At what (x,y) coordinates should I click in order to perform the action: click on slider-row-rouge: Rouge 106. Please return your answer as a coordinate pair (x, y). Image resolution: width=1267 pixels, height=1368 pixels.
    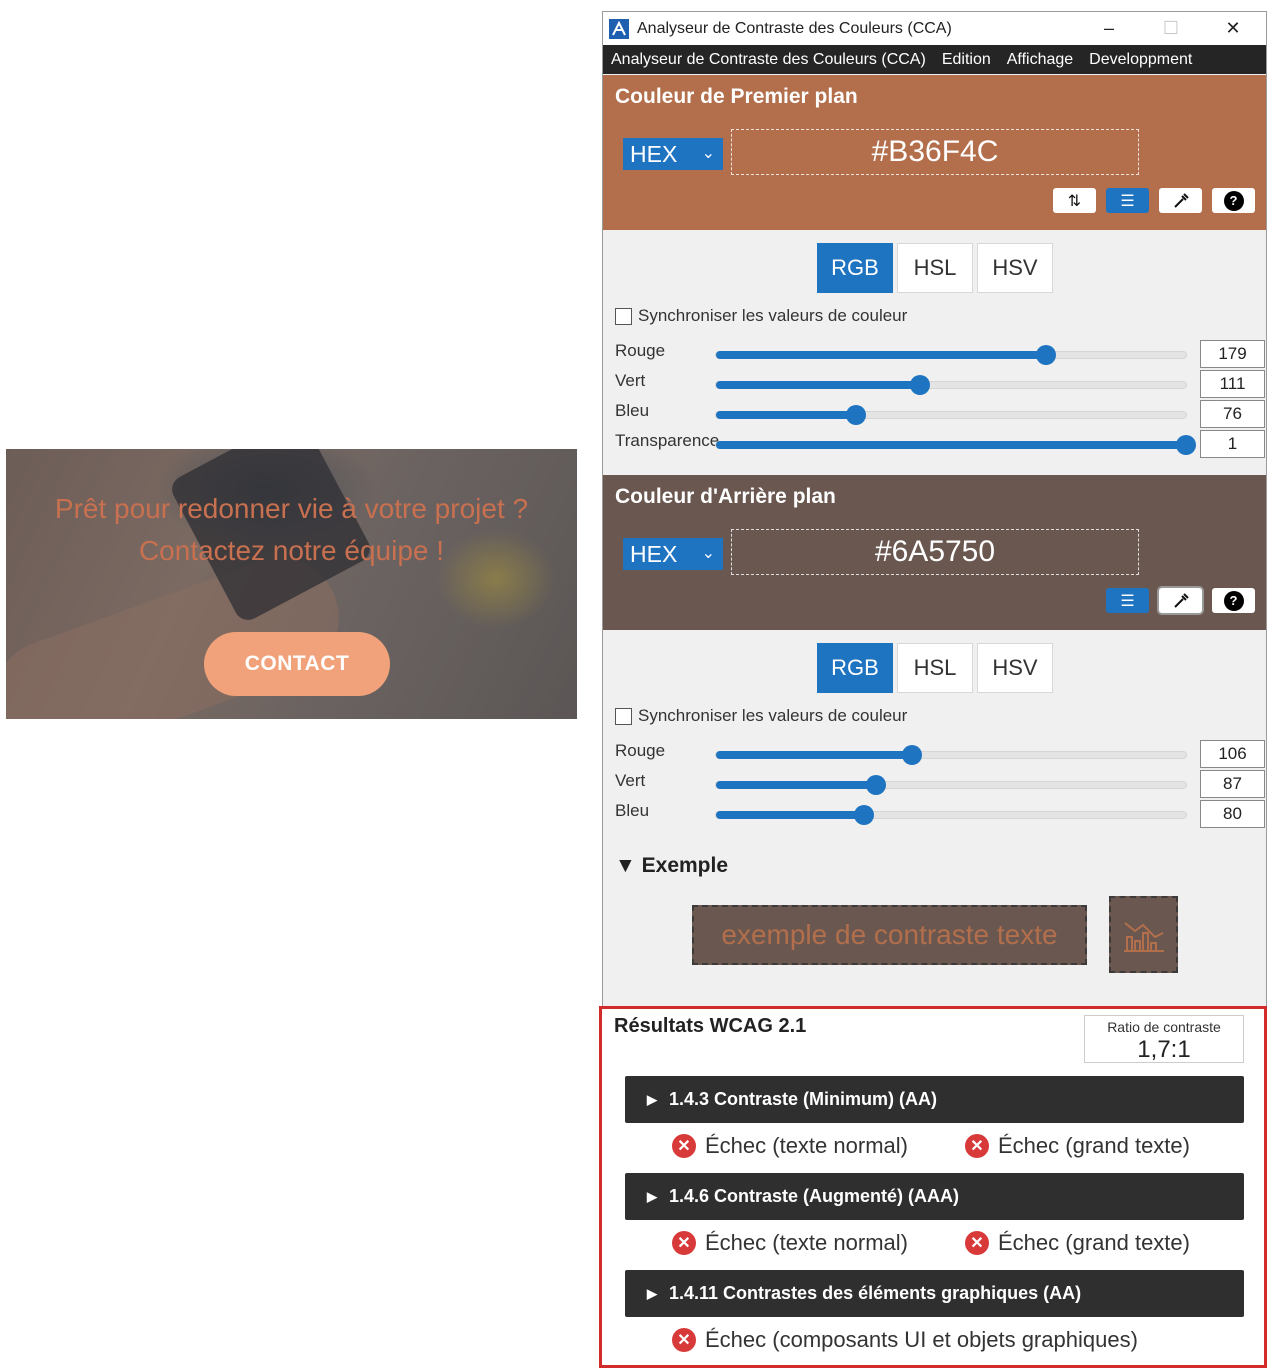
    Looking at the image, I should click on (934, 754).